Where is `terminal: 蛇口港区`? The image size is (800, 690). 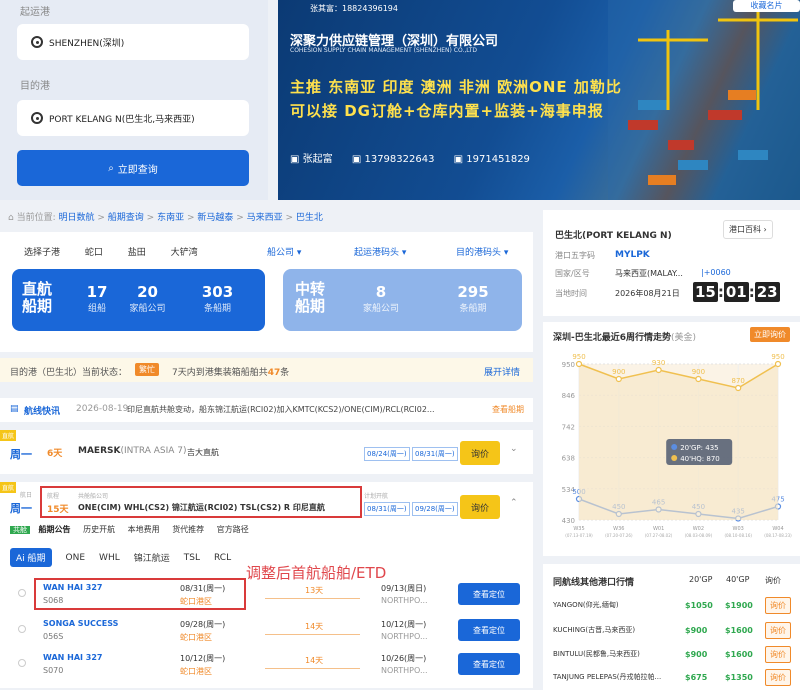
terminal: 蛇口港区 is located at coordinates (196, 601).